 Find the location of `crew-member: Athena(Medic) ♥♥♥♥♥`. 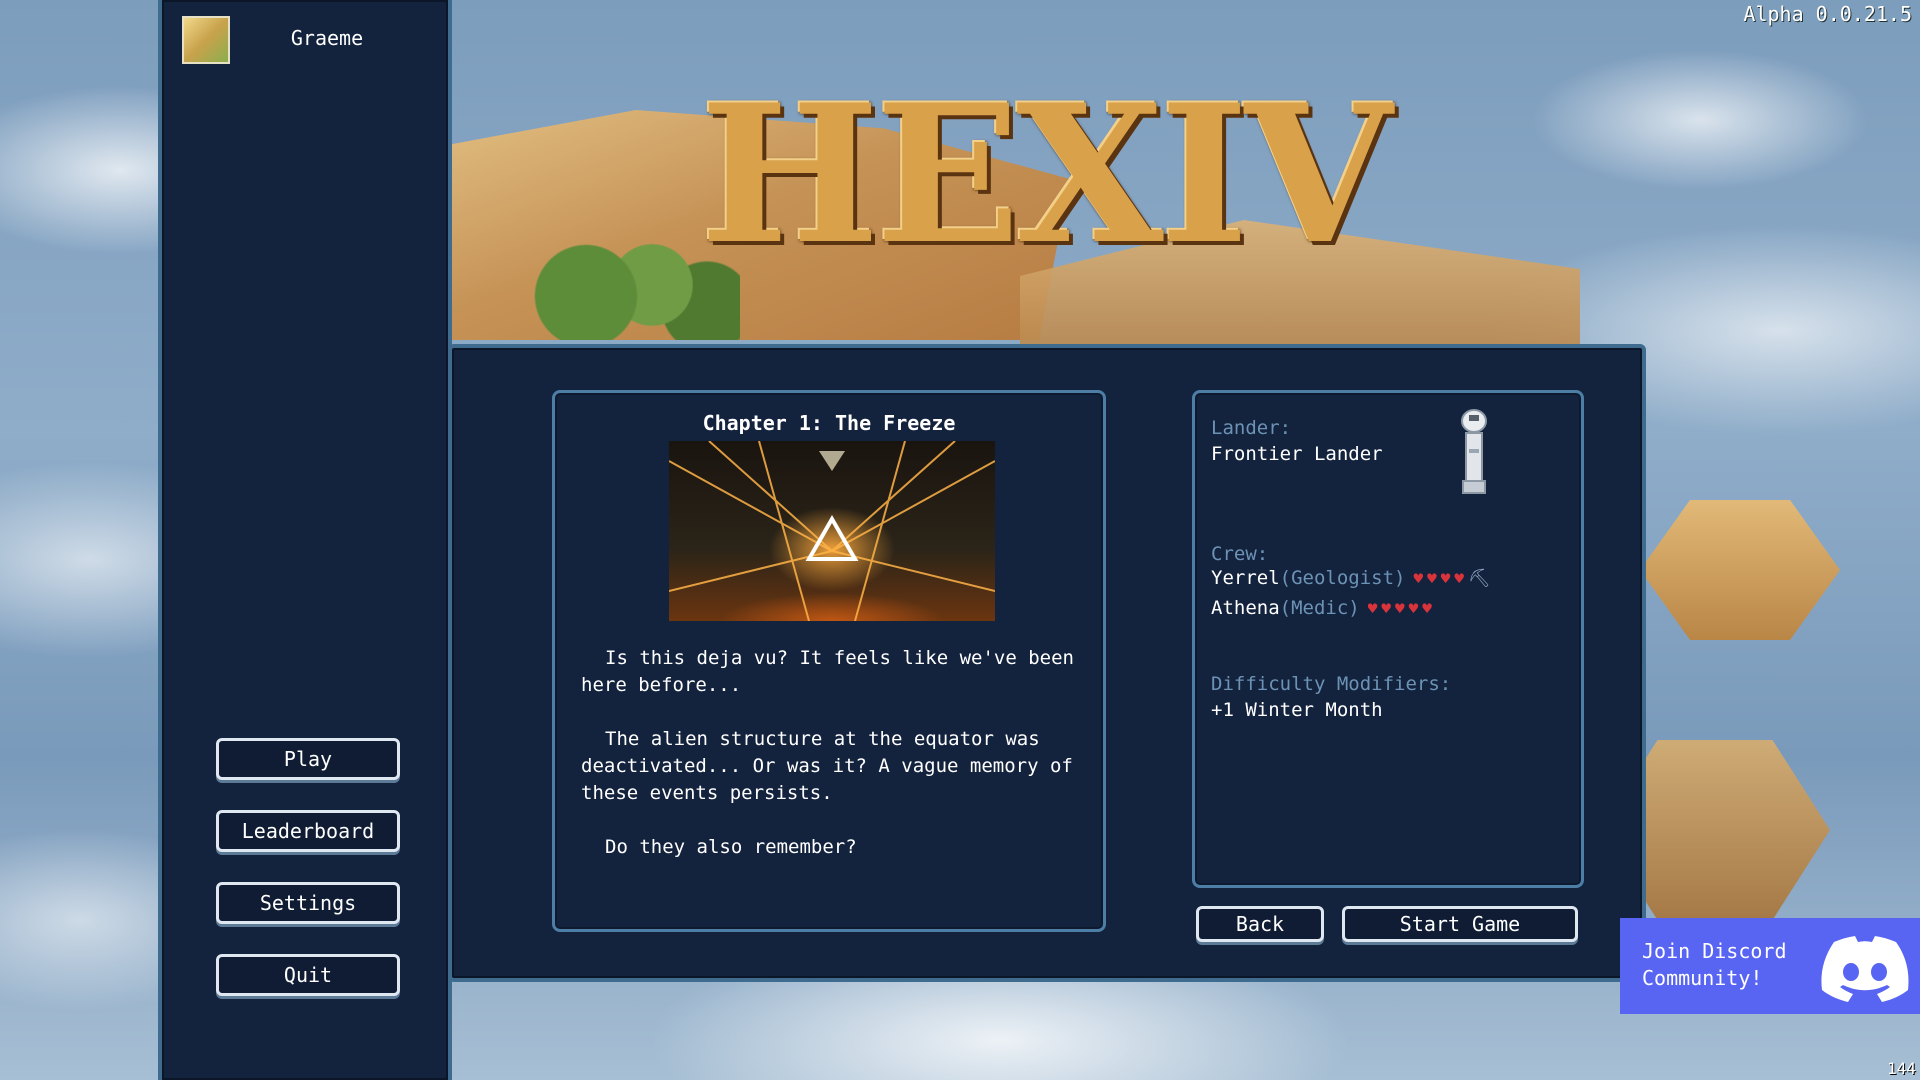

crew-member: Athena(Medic) ♥♥♥♥♥ is located at coordinates (1323, 608).